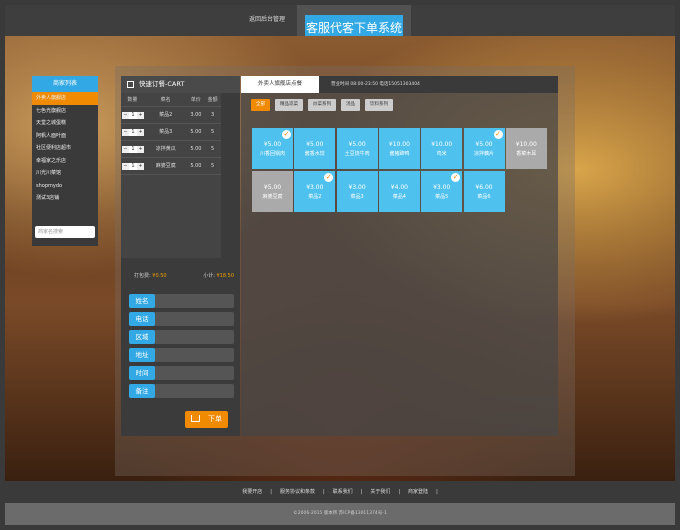  I want to click on dish-card: ¥10.00 香菜木耳, so click(526, 148).